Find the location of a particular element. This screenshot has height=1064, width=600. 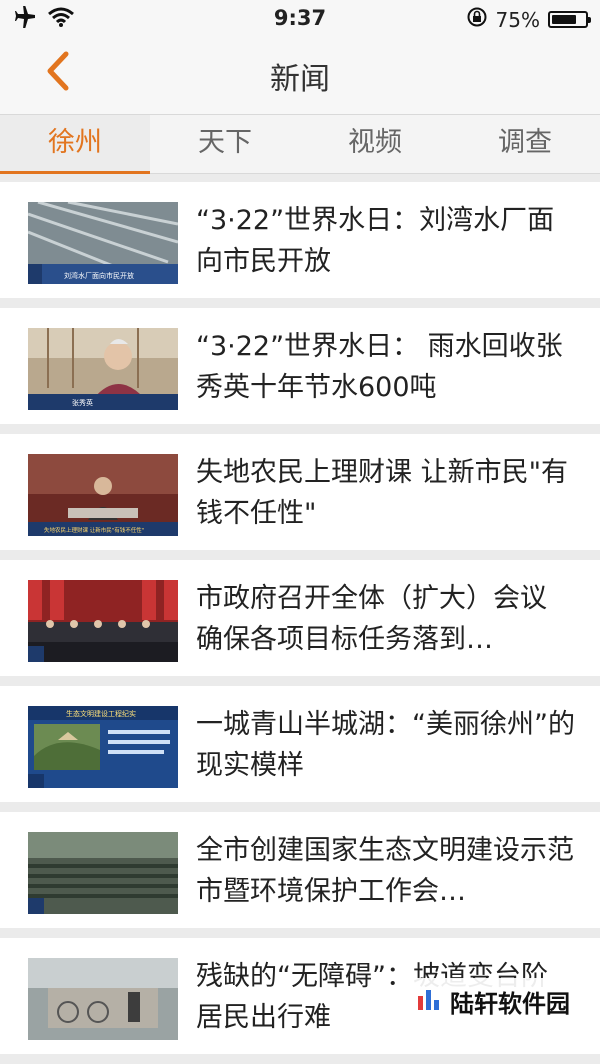

watermark: 陆轩软件园 is located at coordinates (502, 1001).